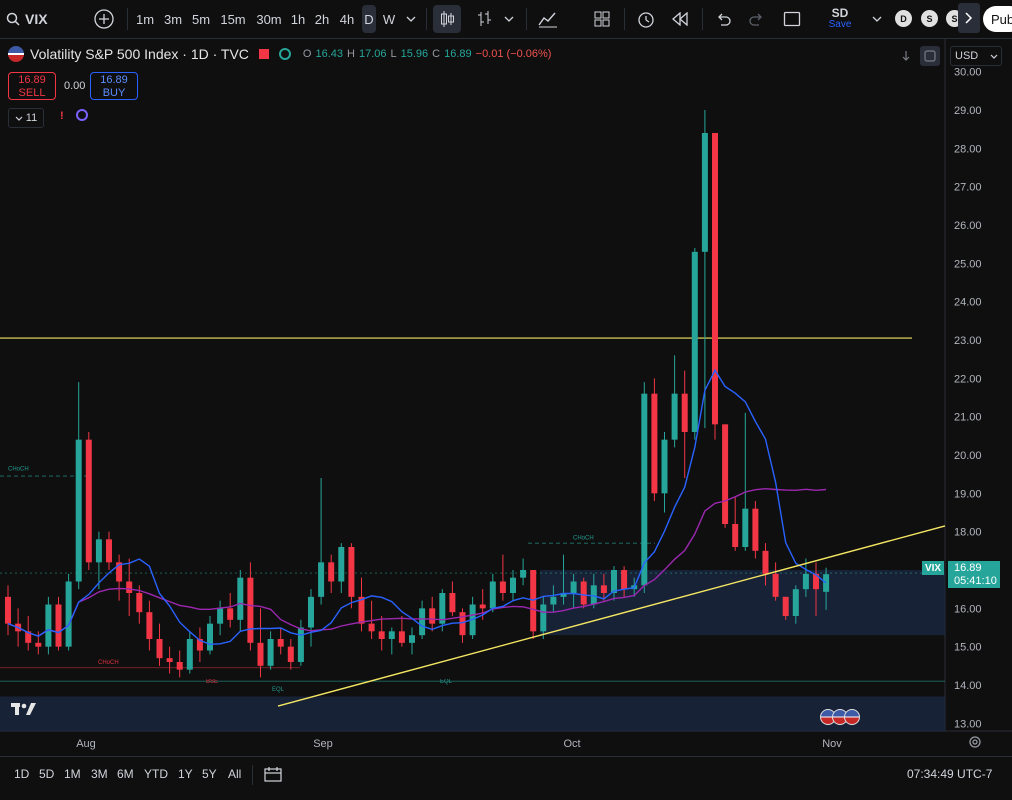  I want to click on redo-icon, so click(755, 19).